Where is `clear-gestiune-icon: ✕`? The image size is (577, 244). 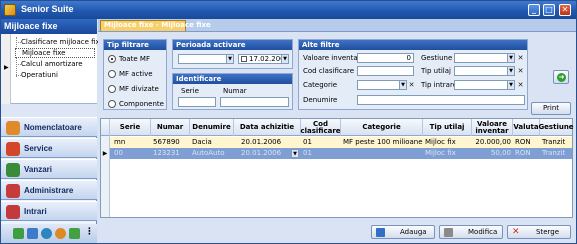
clear-gestiune-icon: ✕ is located at coordinates (520, 58).